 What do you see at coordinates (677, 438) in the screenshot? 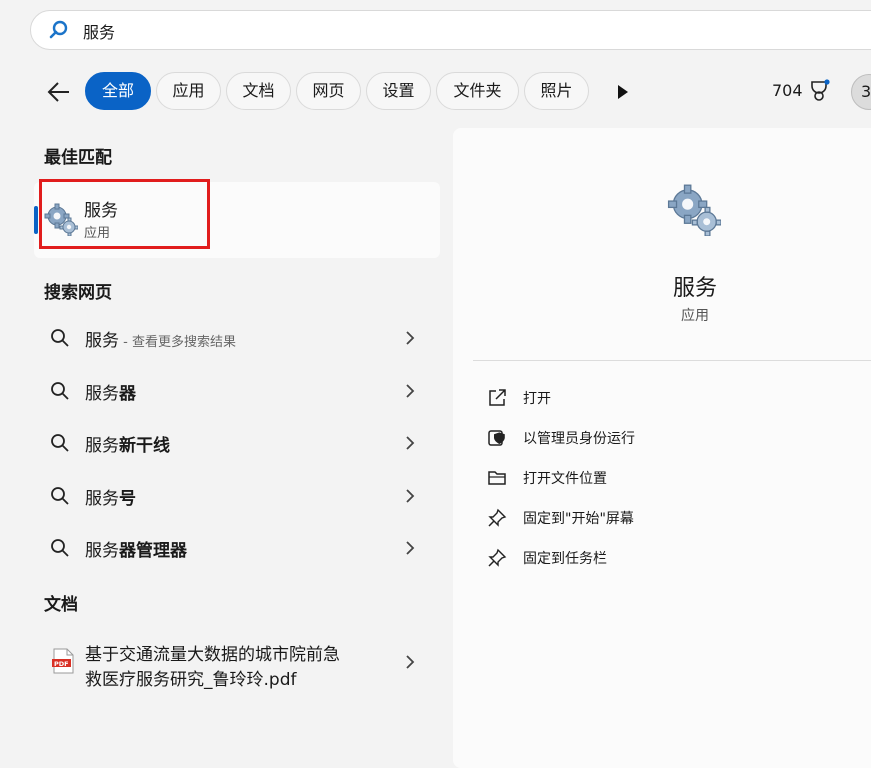
I see `action-run-as-admin: 以管理员身份运行` at bounding box center [677, 438].